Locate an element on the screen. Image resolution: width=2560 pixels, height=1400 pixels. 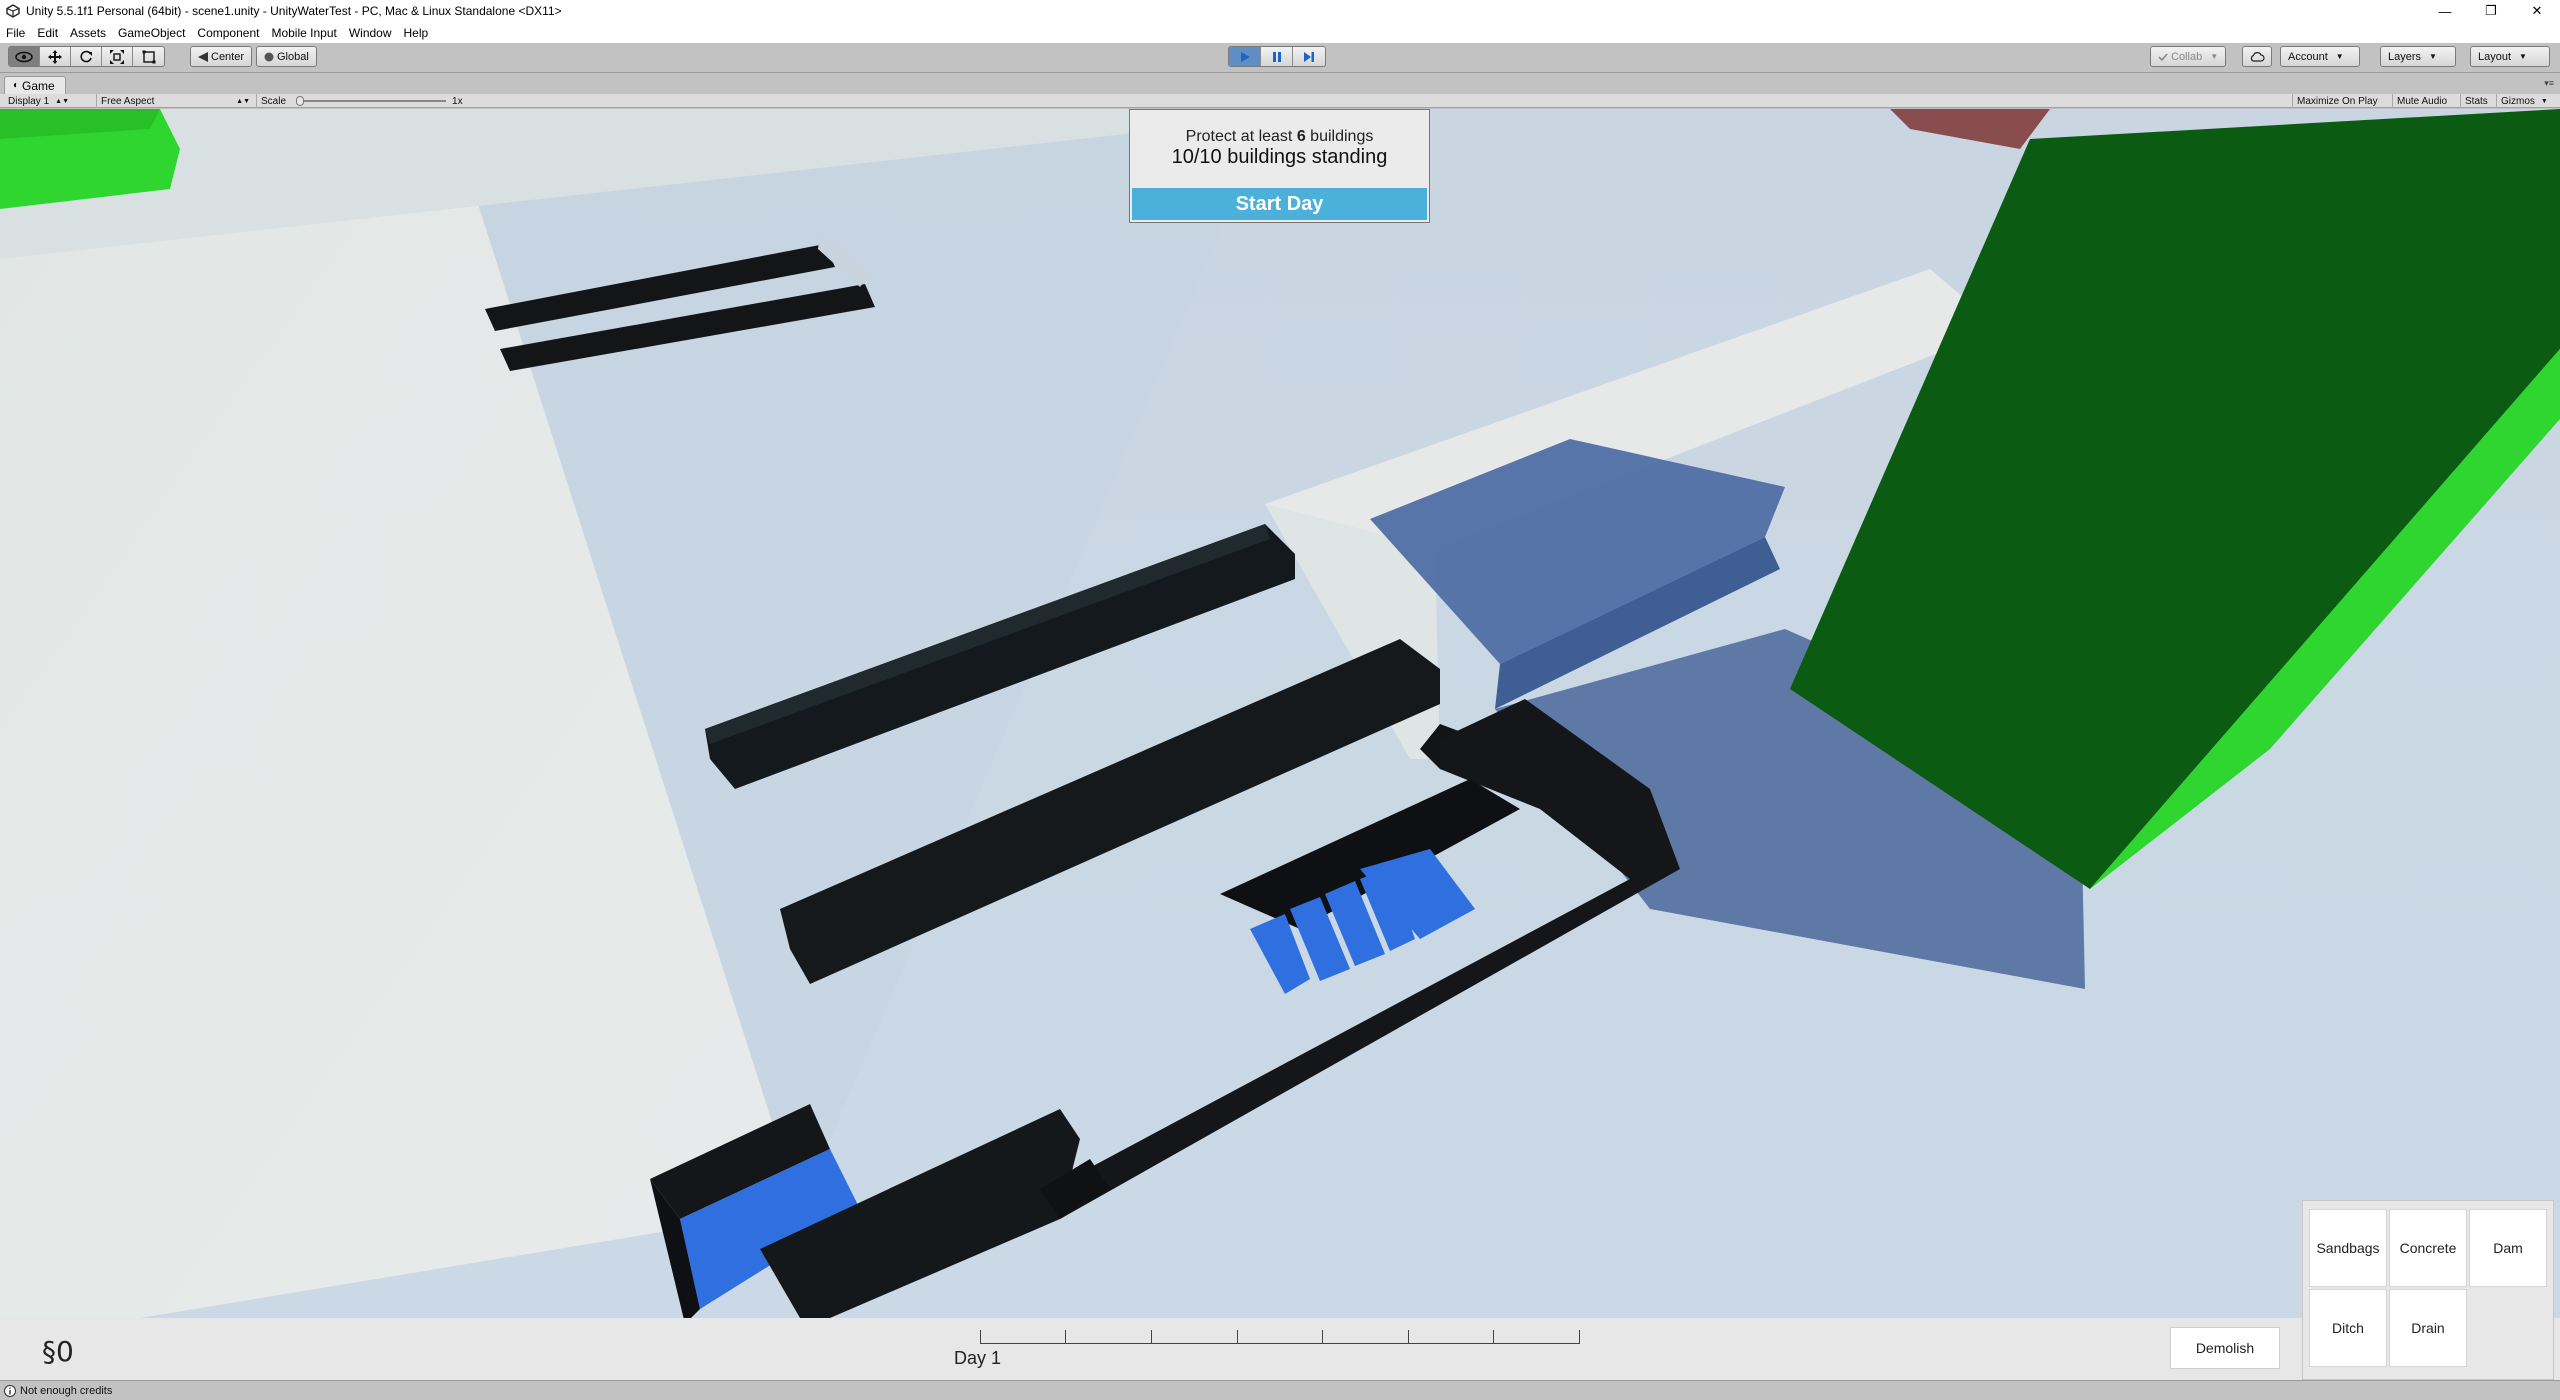
rect-tool-button is located at coordinates (148, 56).